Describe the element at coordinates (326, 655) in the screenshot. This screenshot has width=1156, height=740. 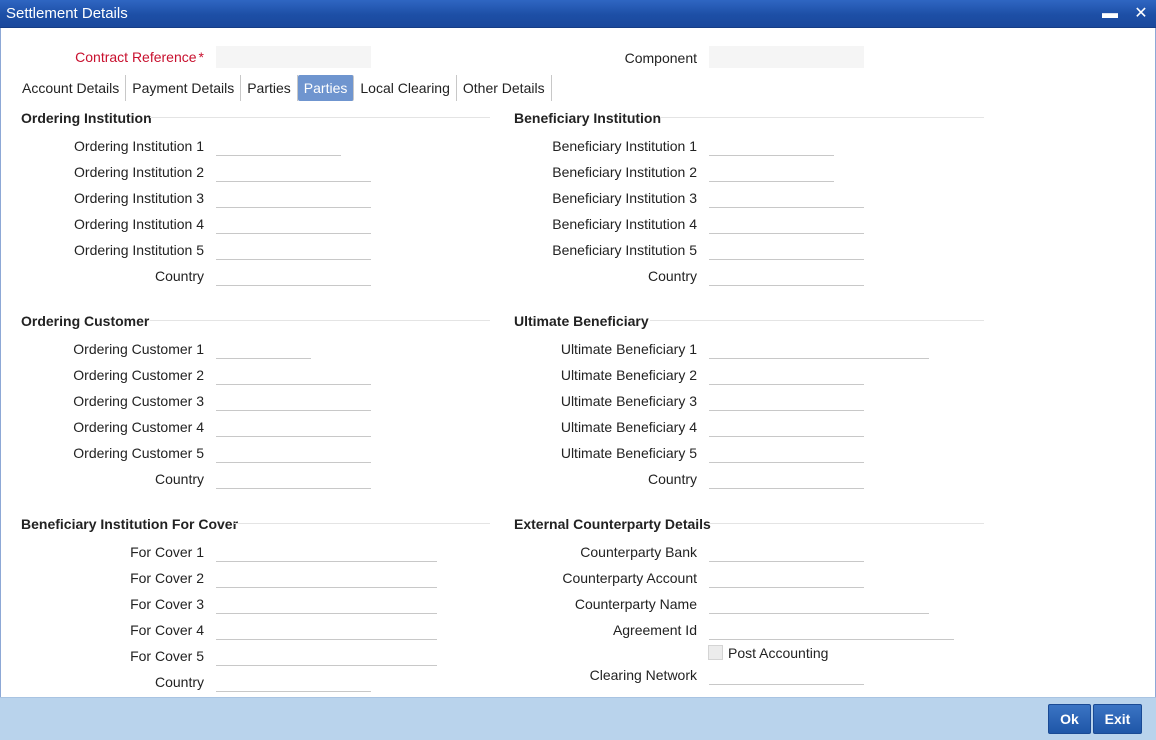
I see `for-cover-5-input` at that location.